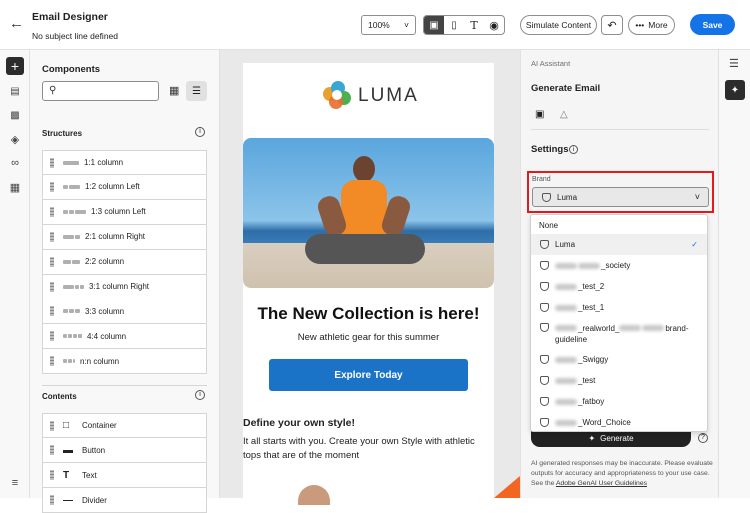 This screenshot has width=750, height=513. What do you see at coordinates (567, 197) in the screenshot?
I see `brand-select-value: Luma` at bounding box center [567, 197].